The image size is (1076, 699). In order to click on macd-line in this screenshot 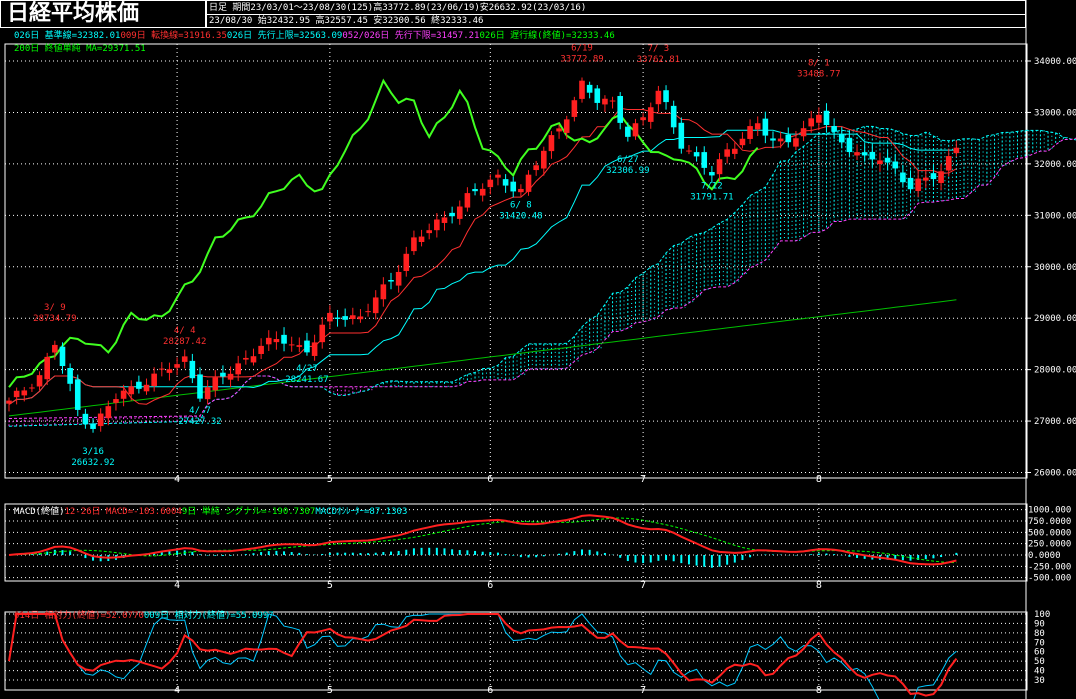, I will do `click(482, 540)`.